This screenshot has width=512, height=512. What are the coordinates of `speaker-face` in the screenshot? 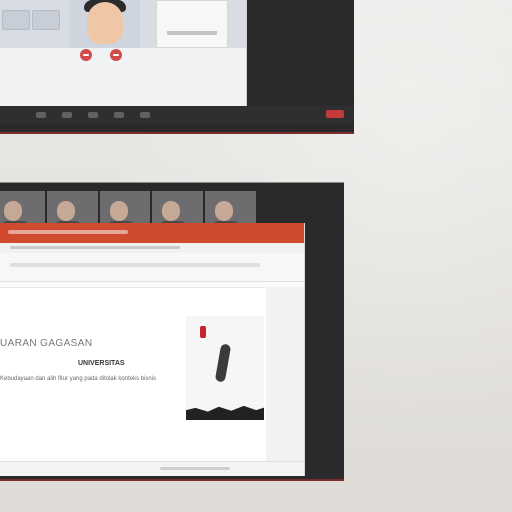 It's located at (105, 23).